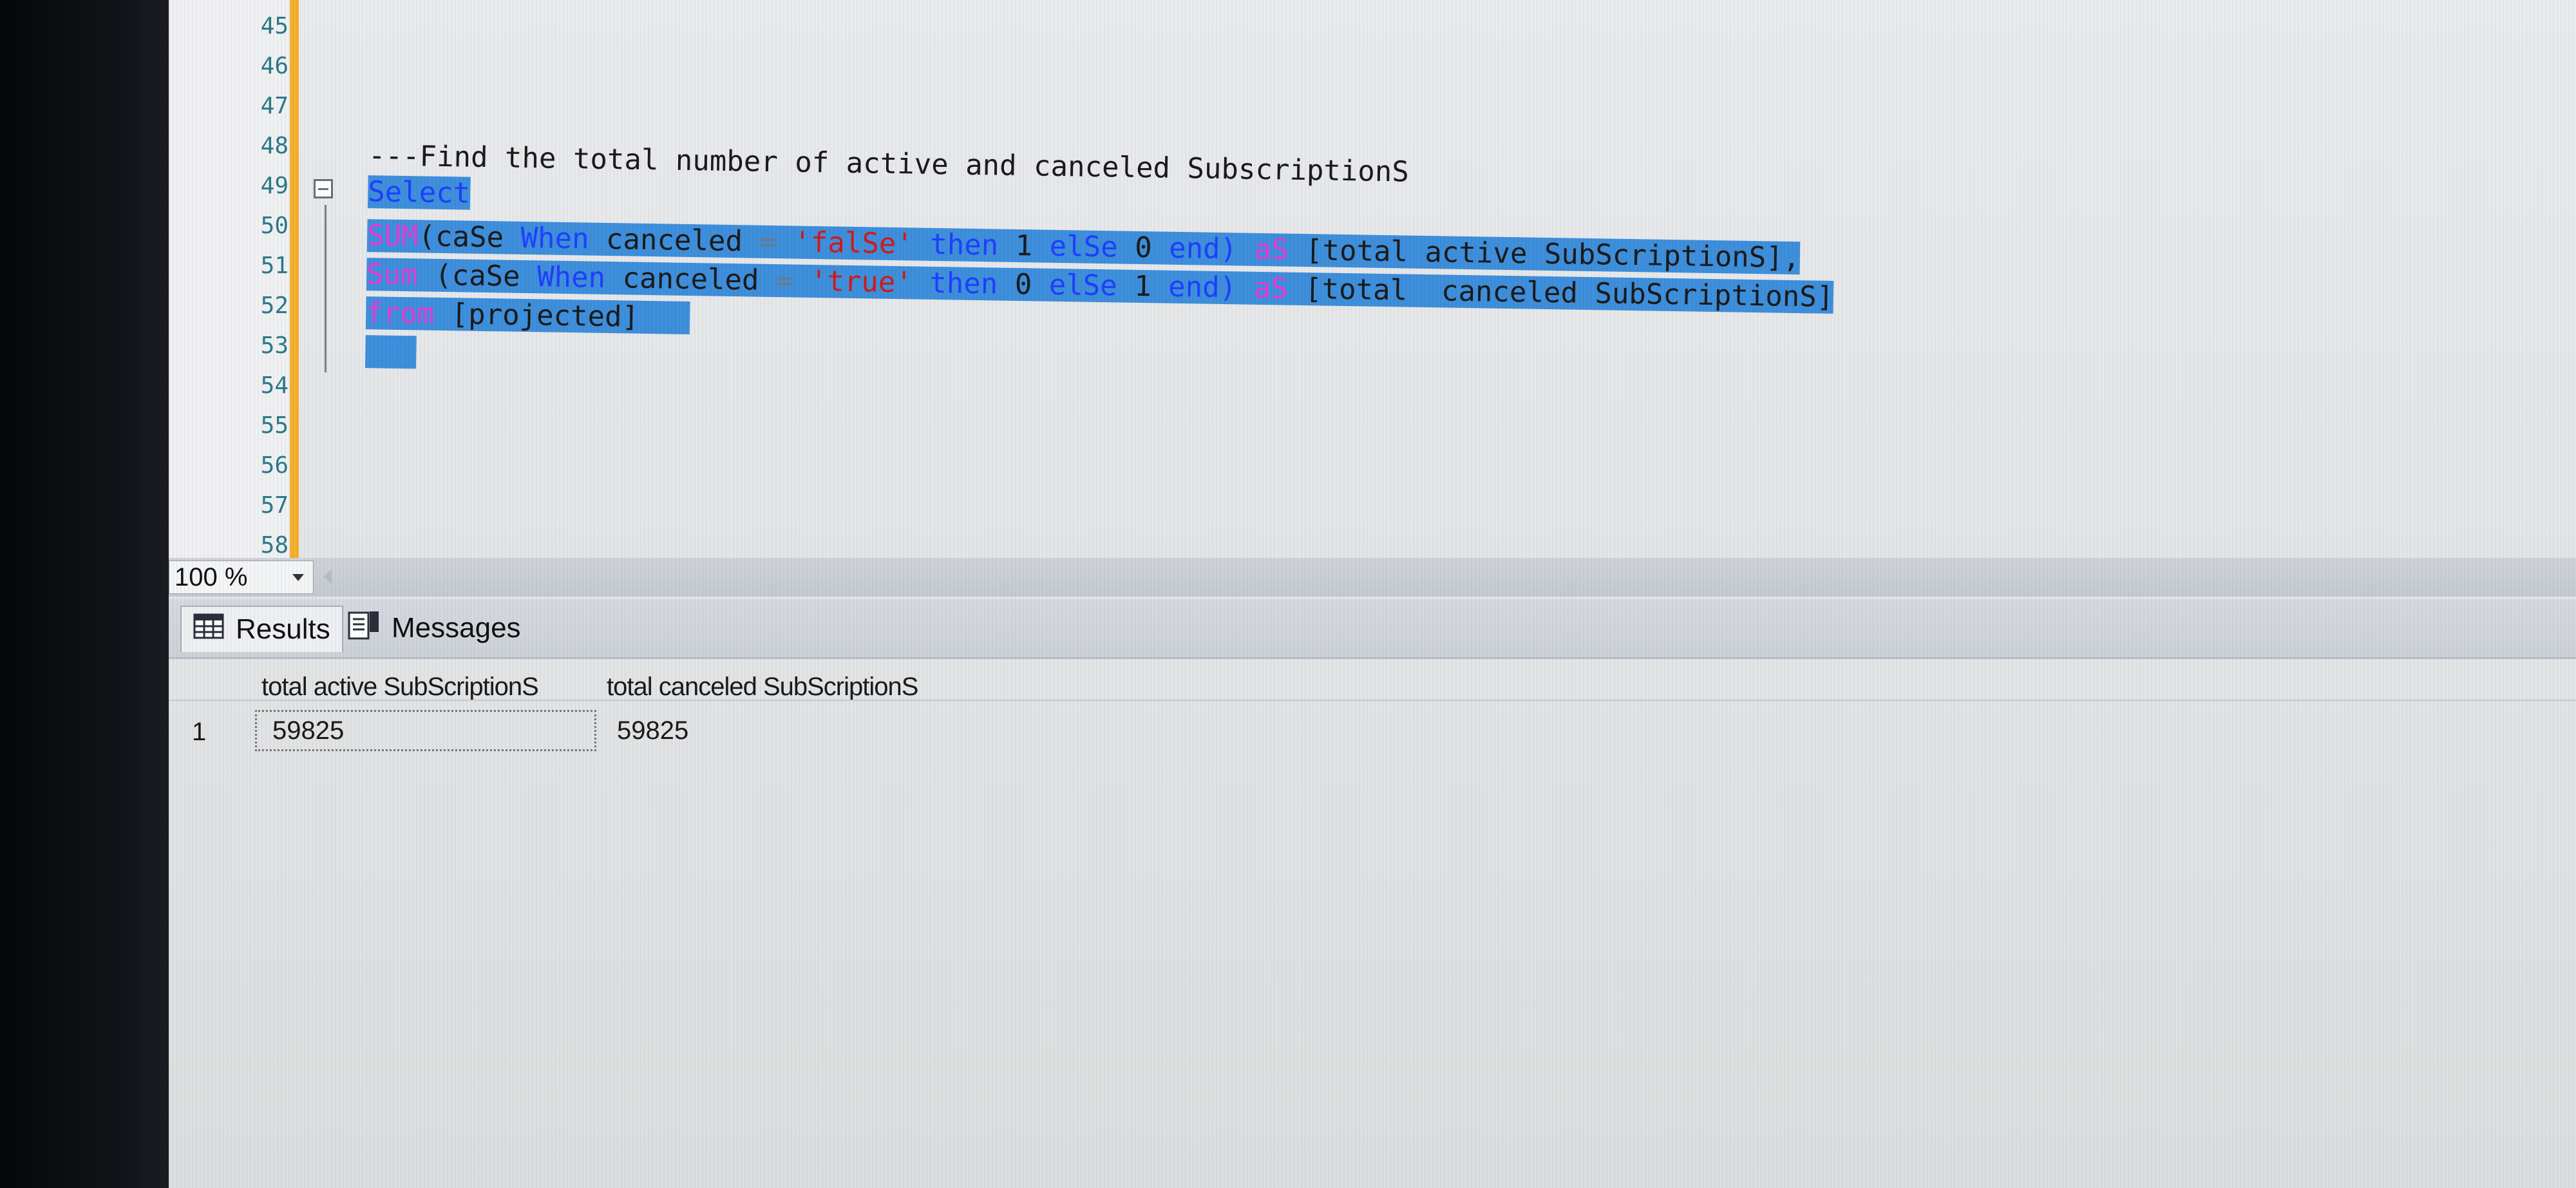 The image size is (2576, 1188). I want to click on code-line-from: from [projected], so click(527, 315).